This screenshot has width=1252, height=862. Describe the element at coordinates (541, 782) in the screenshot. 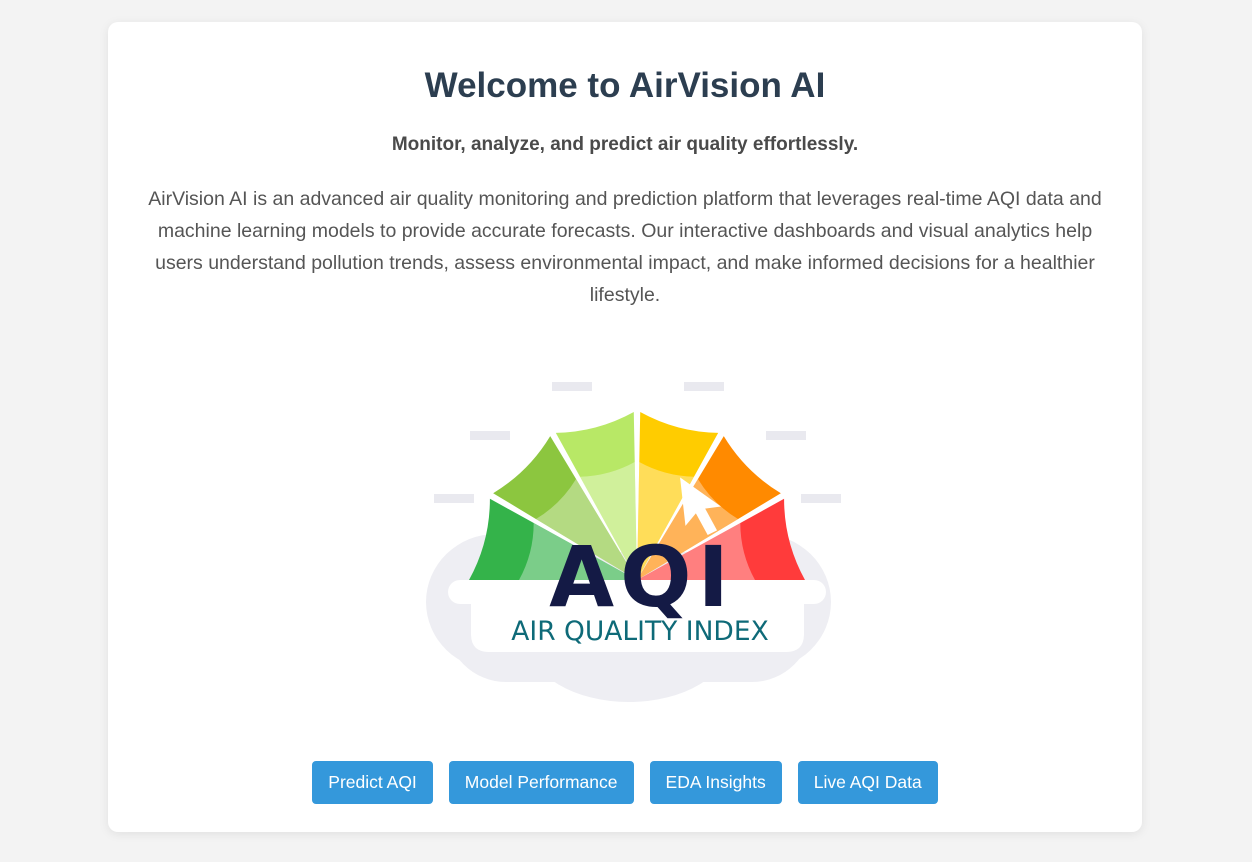

I see `model-performance-button: Model Performance` at that location.